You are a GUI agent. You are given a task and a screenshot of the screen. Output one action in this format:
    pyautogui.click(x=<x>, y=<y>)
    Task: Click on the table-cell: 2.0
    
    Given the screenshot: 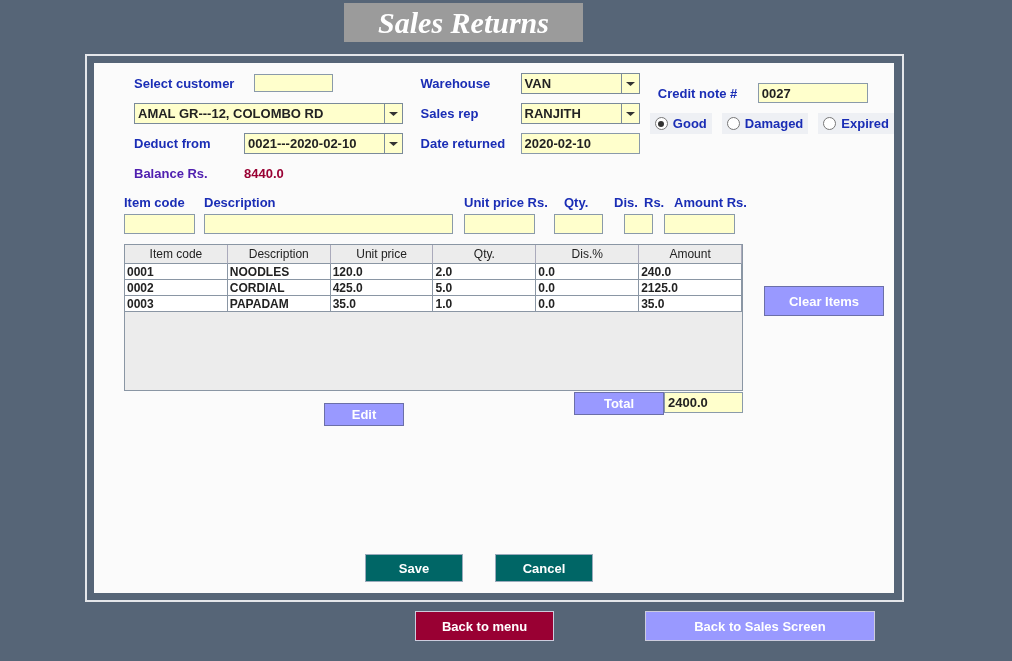 What is the action you would take?
    pyautogui.click(x=485, y=272)
    